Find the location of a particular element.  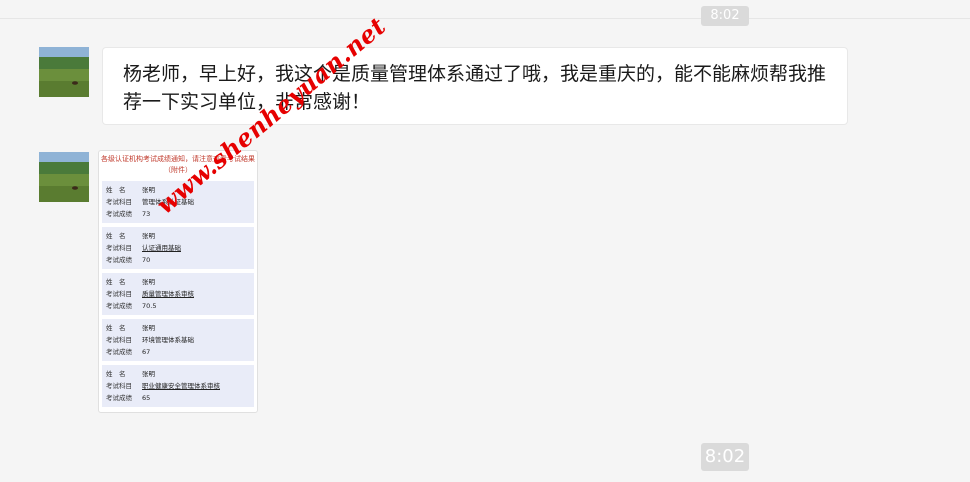

exam-record-card: 姓 名 张明 考试科目 环境管理体系基础 考试成绩 67 is located at coordinates (178, 340).